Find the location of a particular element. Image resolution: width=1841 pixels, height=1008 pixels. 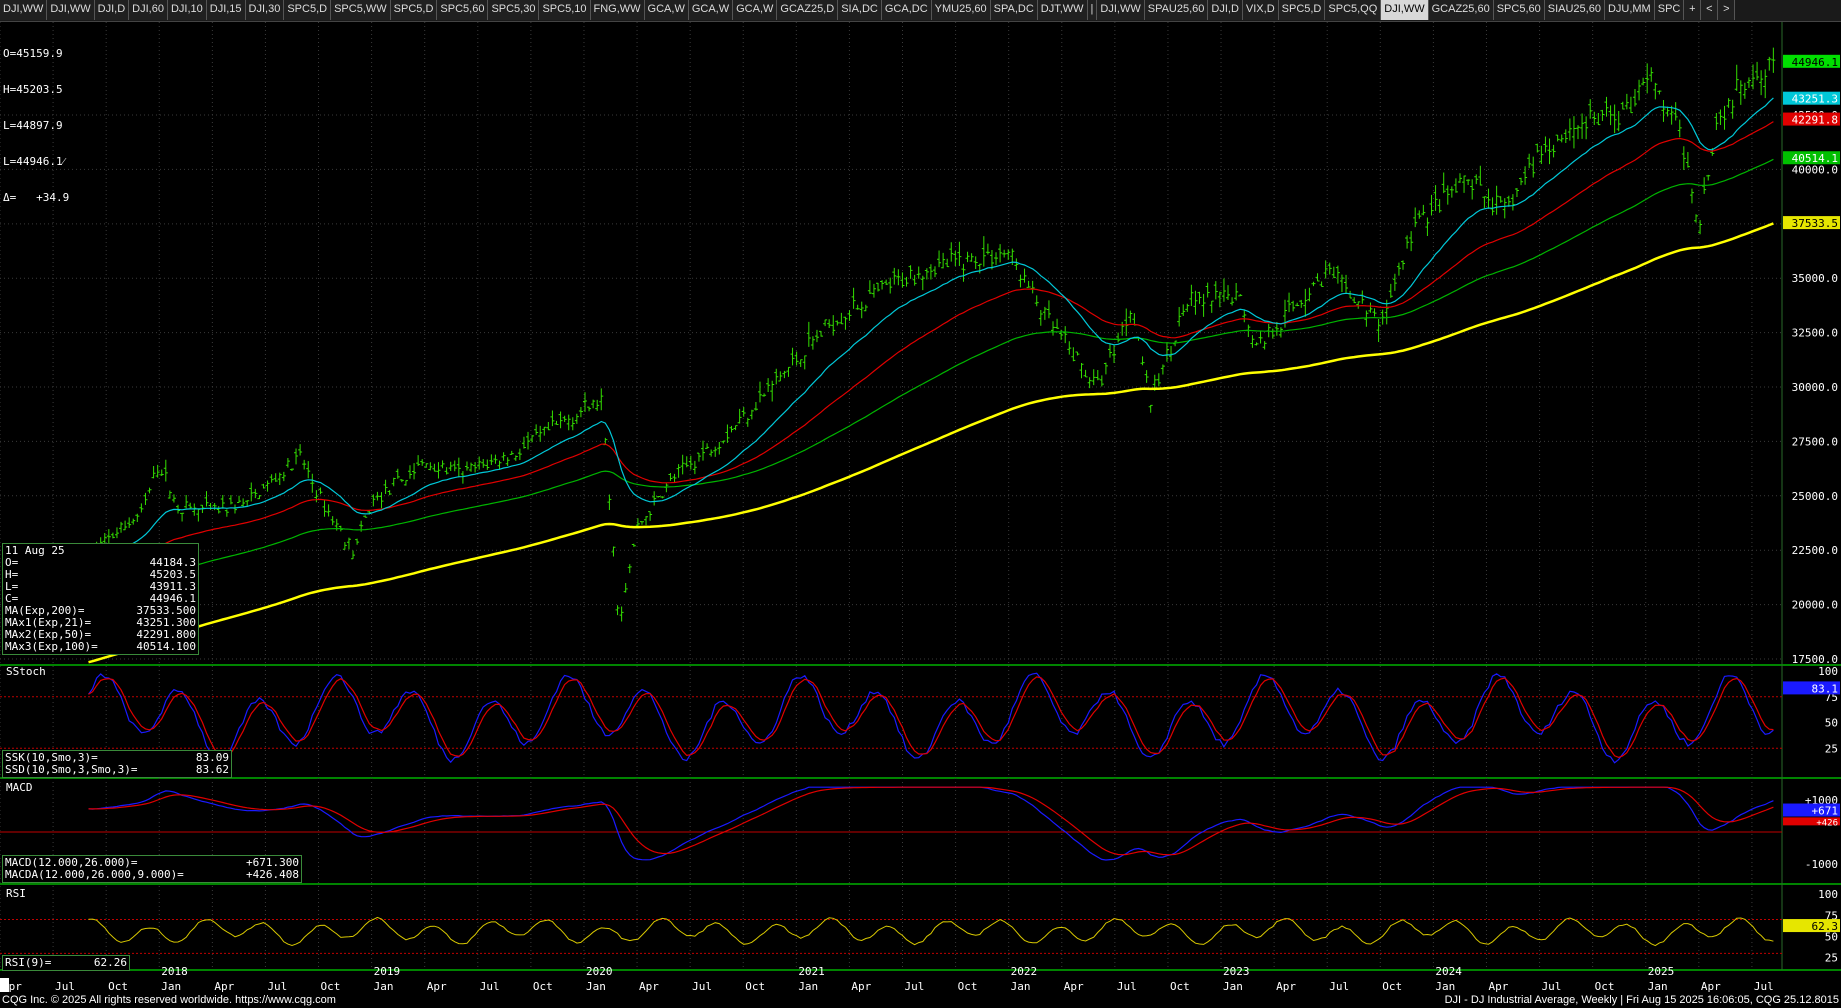

symbol-tab: SPC5,30 is located at coordinates (514, 10).